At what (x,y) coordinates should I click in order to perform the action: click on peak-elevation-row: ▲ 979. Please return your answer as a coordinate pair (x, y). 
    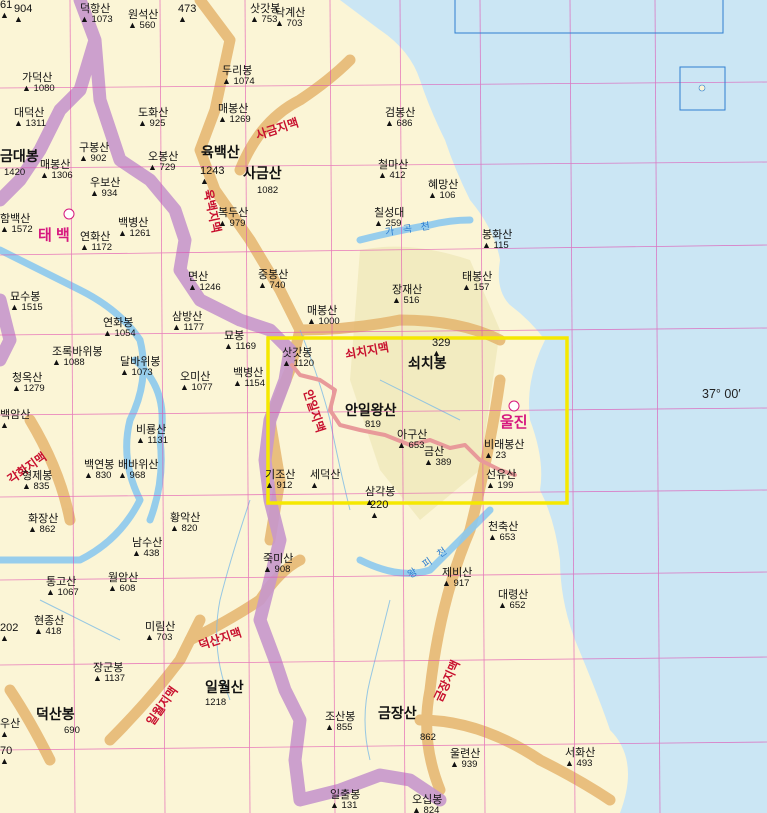
    Looking at the image, I should click on (233, 224).